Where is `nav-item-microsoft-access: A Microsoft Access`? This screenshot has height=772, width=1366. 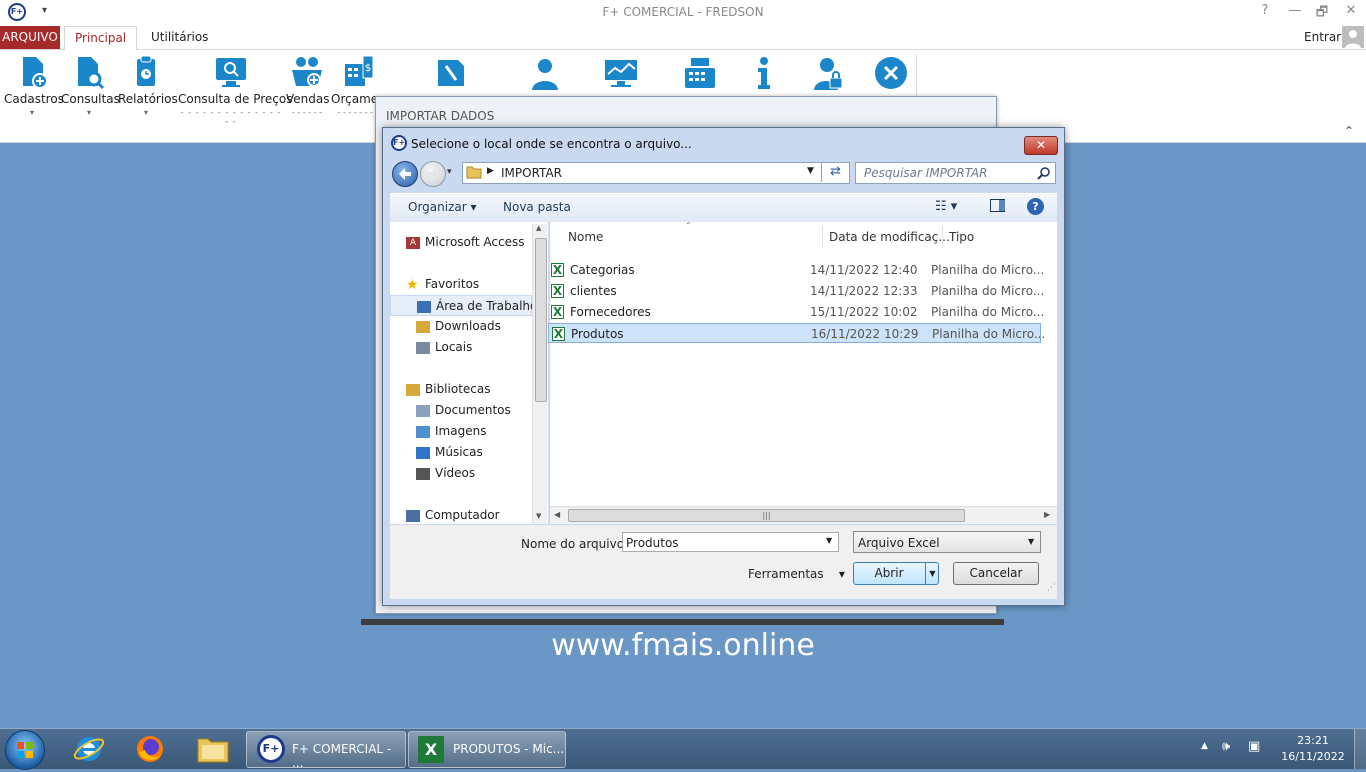 nav-item-microsoft-access: A Microsoft Access is located at coordinates (461, 242).